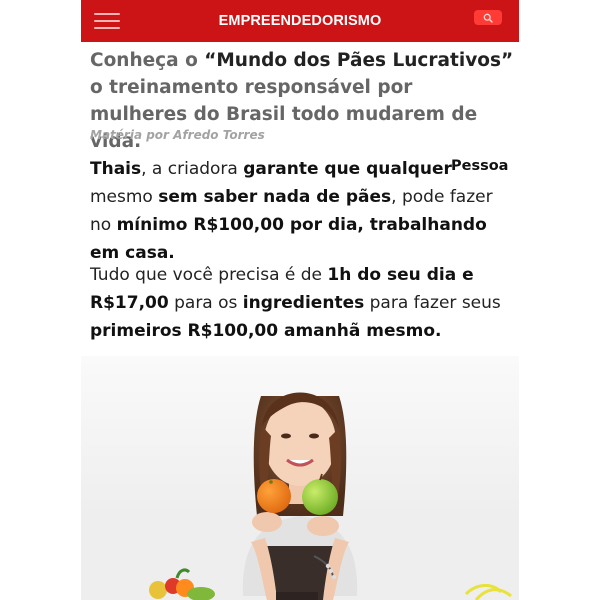  Describe the element at coordinates (107, 21) in the screenshot. I see `hamburger-menu-icon` at that location.